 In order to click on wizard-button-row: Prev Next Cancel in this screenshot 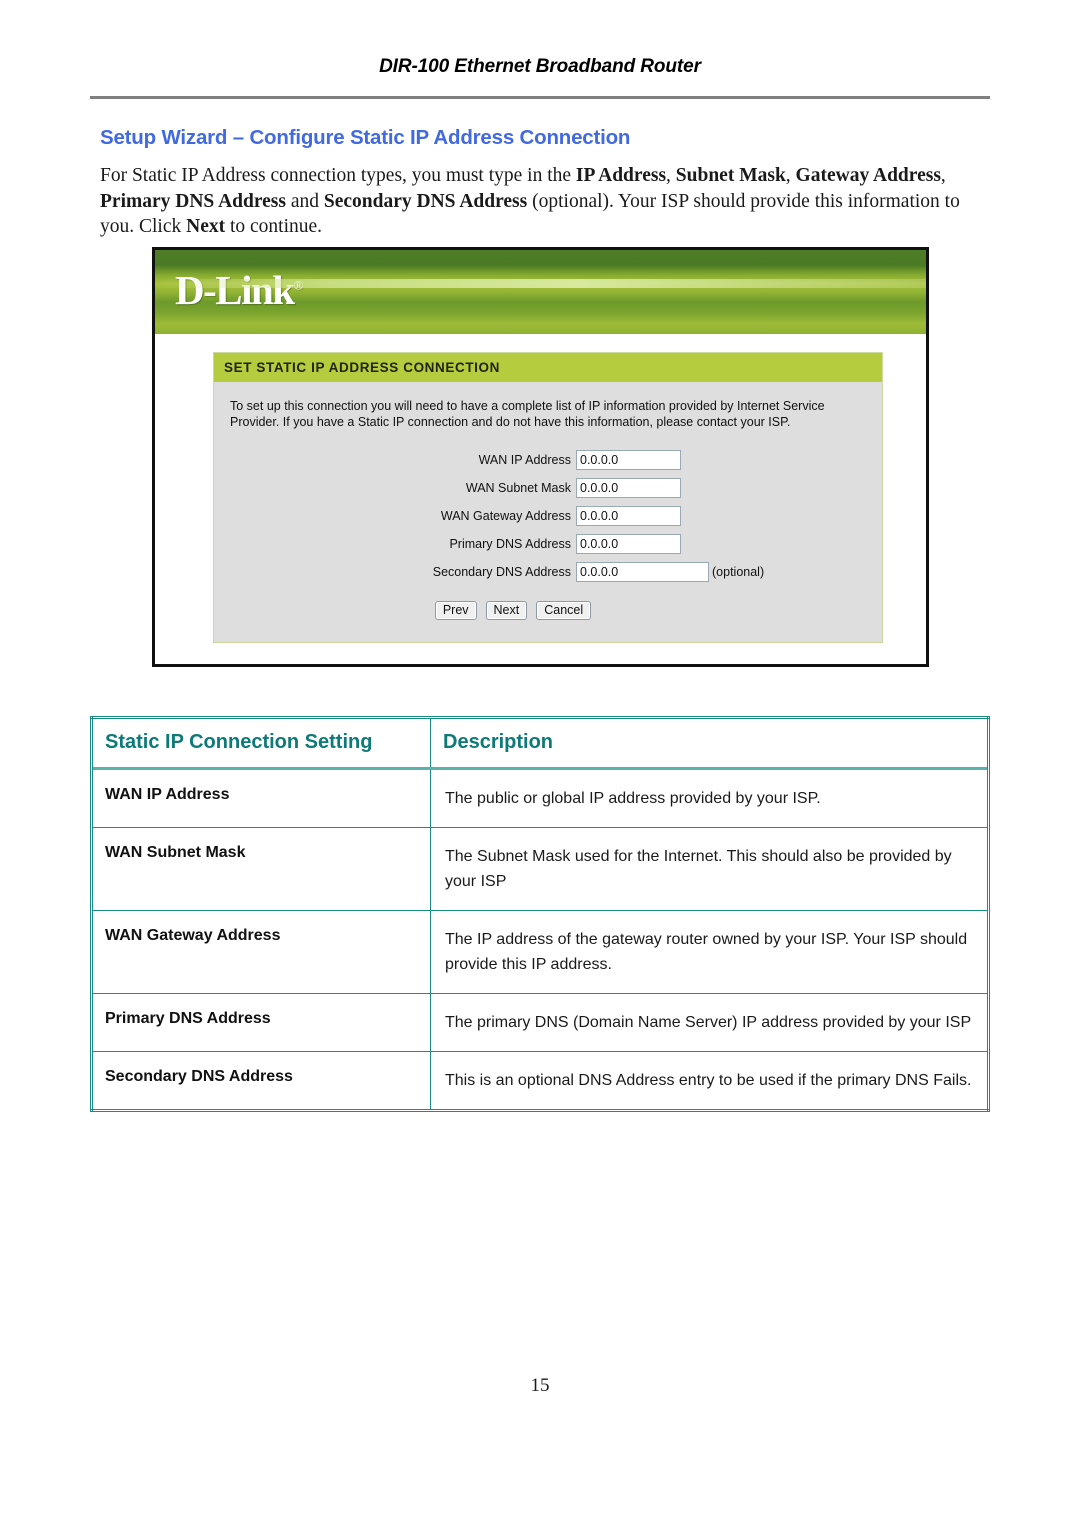, I will do `click(548, 610)`.